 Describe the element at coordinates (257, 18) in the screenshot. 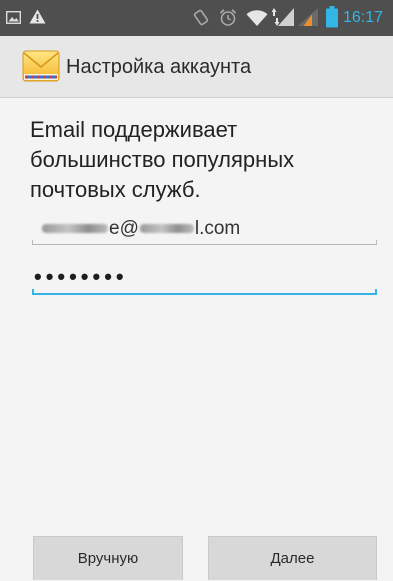

I see `wifi-icon` at that location.